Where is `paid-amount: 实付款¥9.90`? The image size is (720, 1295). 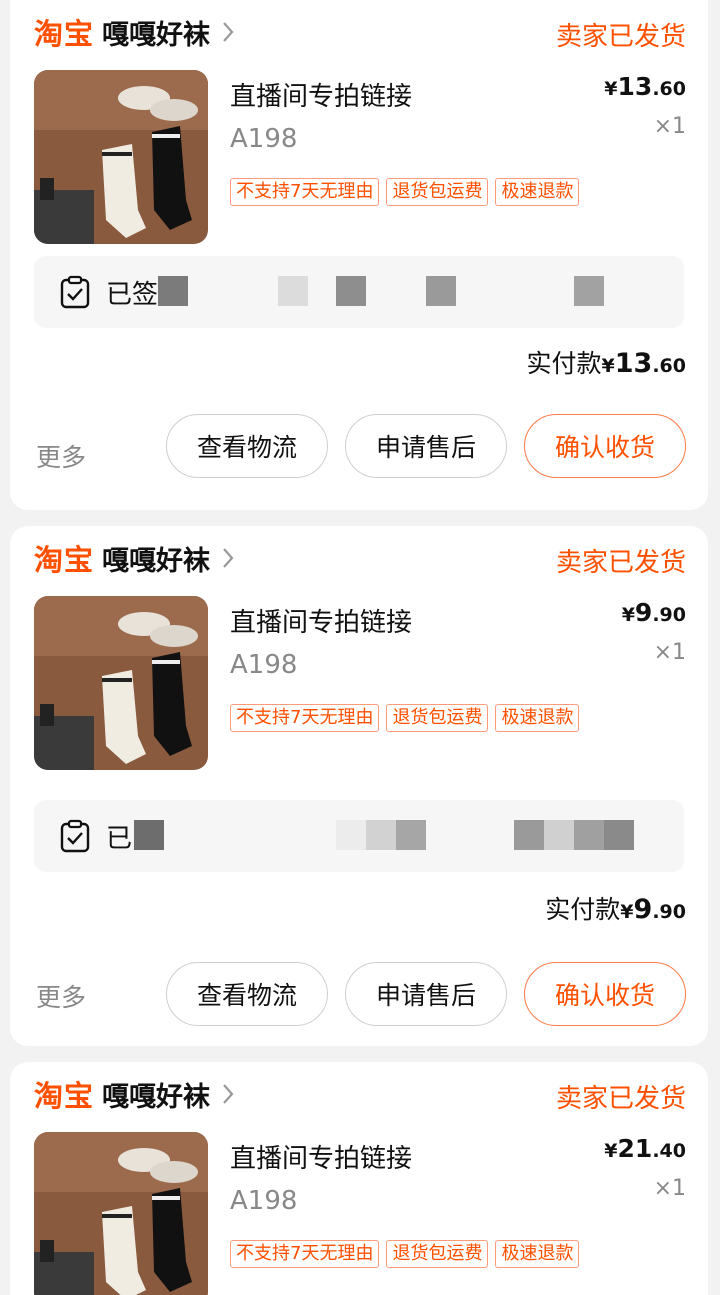 paid-amount: 实付款¥9.90 is located at coordinates (615, 909).